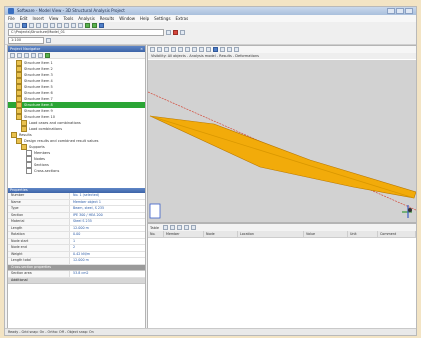 The width and height of the screenshot is (421, 338). What do you see at coordinates (38, 75) in the screenshot?
I see `tree-item-label: Structure Item 3` at bounding box center [38, 75].